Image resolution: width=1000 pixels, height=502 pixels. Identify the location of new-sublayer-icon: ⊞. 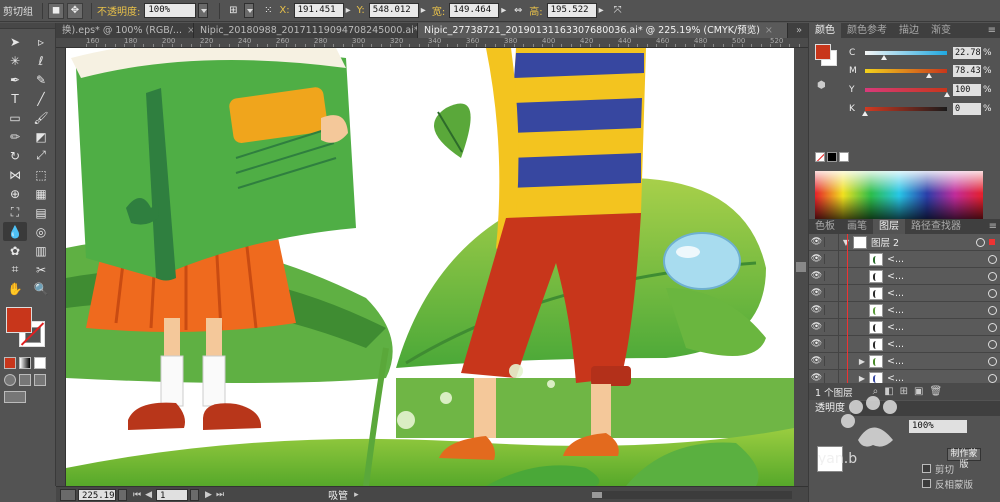
(904, 391).